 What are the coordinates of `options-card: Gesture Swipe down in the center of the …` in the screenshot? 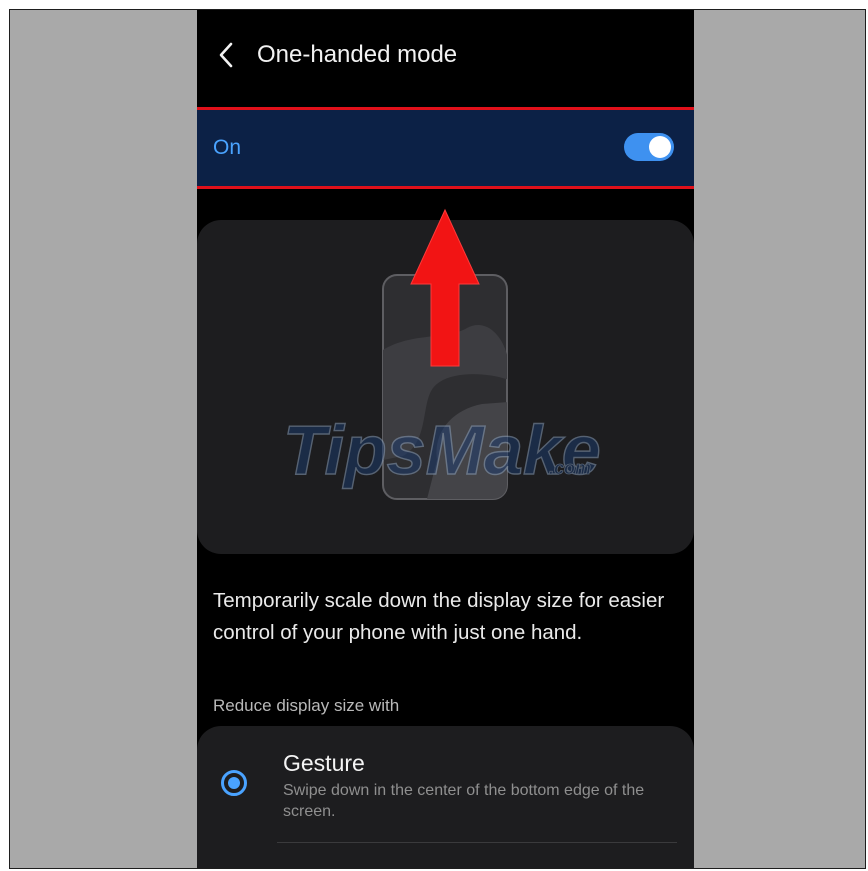 It's located at (445, 797).